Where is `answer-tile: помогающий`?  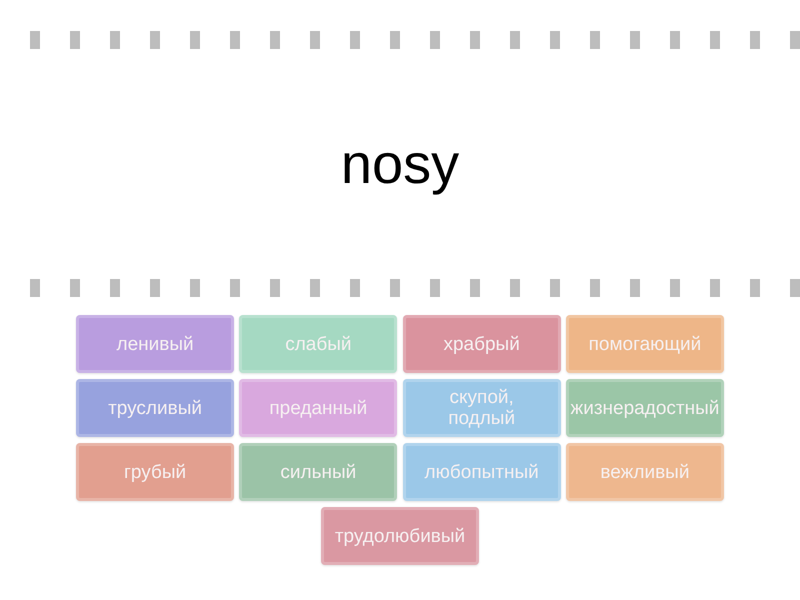
answer-tile: помогающий is located at coordinates (645, 344).